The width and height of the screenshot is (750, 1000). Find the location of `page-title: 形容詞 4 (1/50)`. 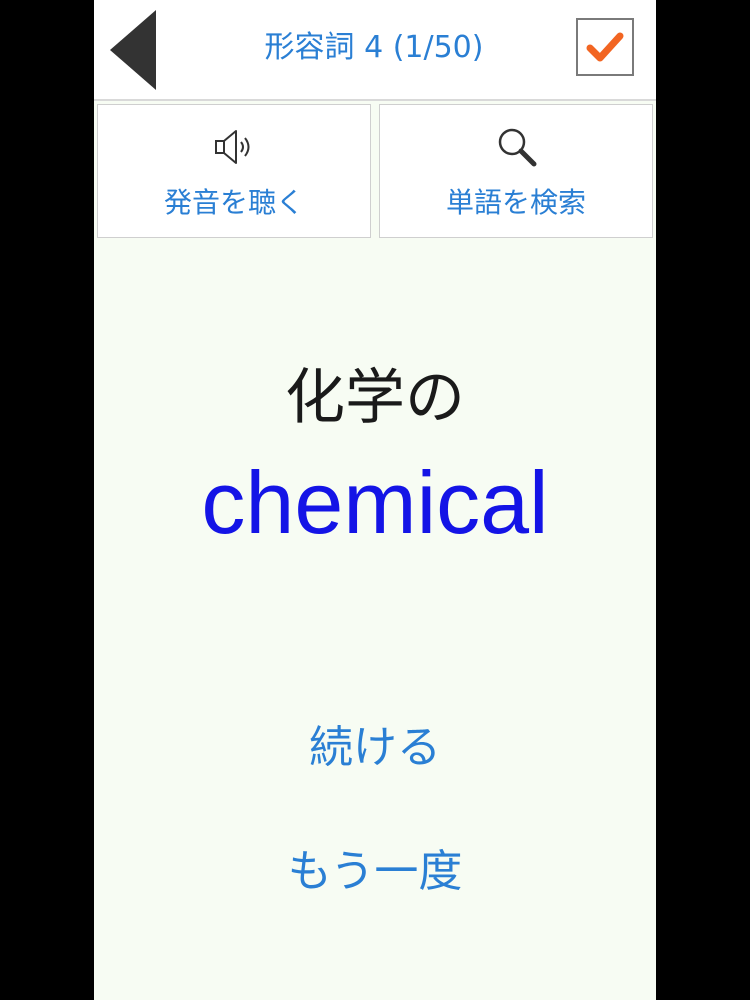

page-title: 形容詞 4 (1/50) is located at coordinates (374, 47).